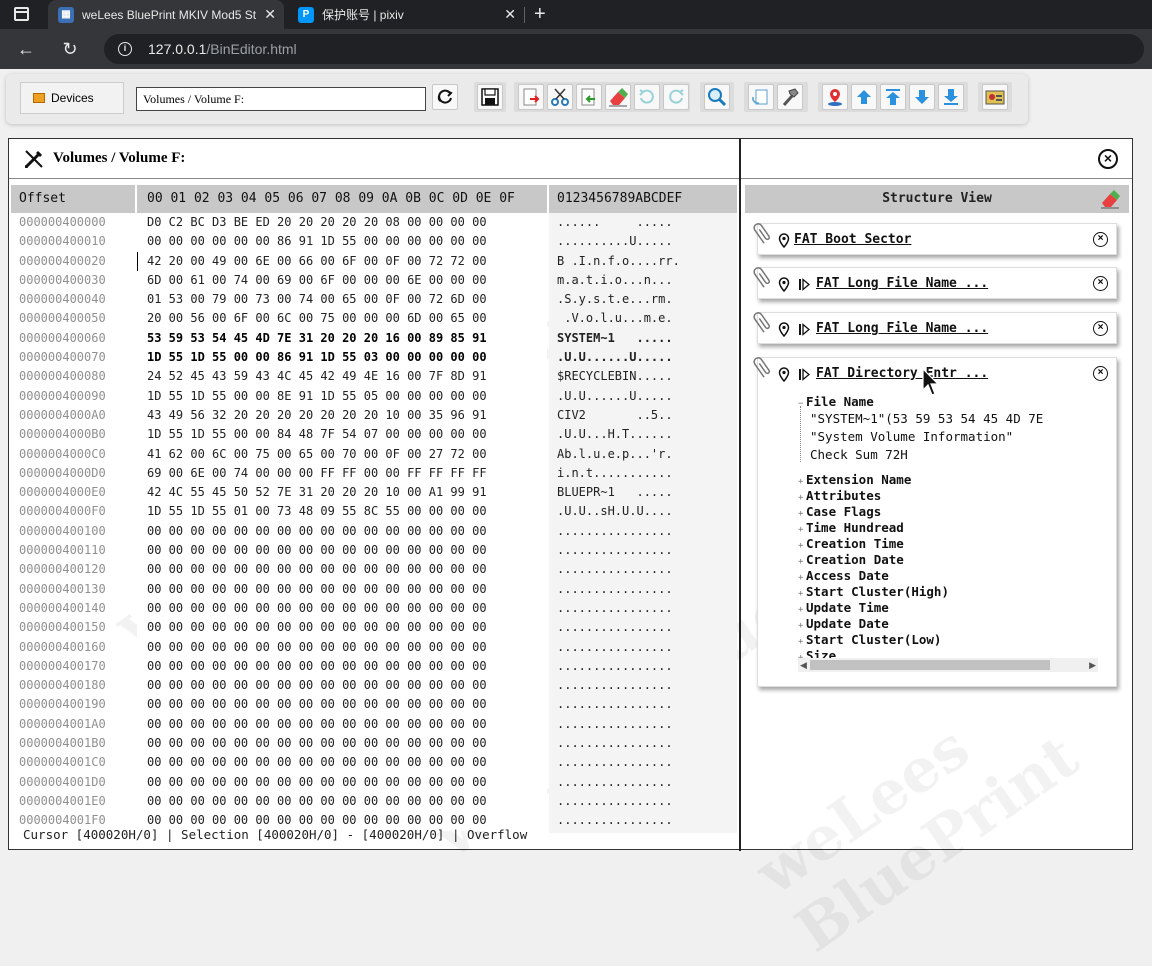 This screenshot has width=1152, height=966. Describe the element at coordinates (873, 624) in the screenshot. I see `tree-node: + Update Date` at that location.